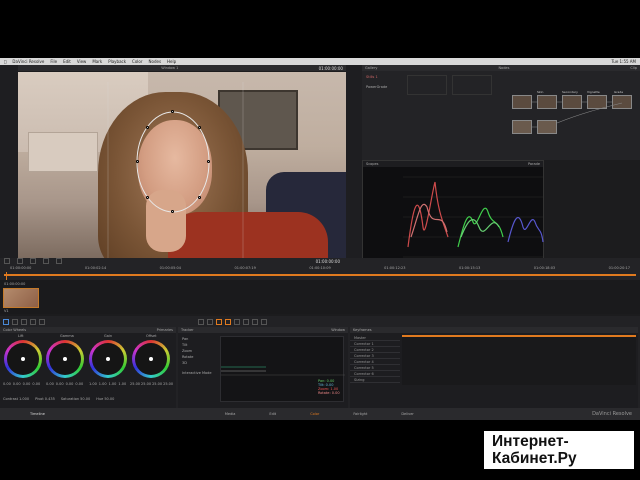 Image resolution: width=640 pixels, height=480 pixels. I want to click on tracker-option-rotate: Rotate, so click(197, 357).